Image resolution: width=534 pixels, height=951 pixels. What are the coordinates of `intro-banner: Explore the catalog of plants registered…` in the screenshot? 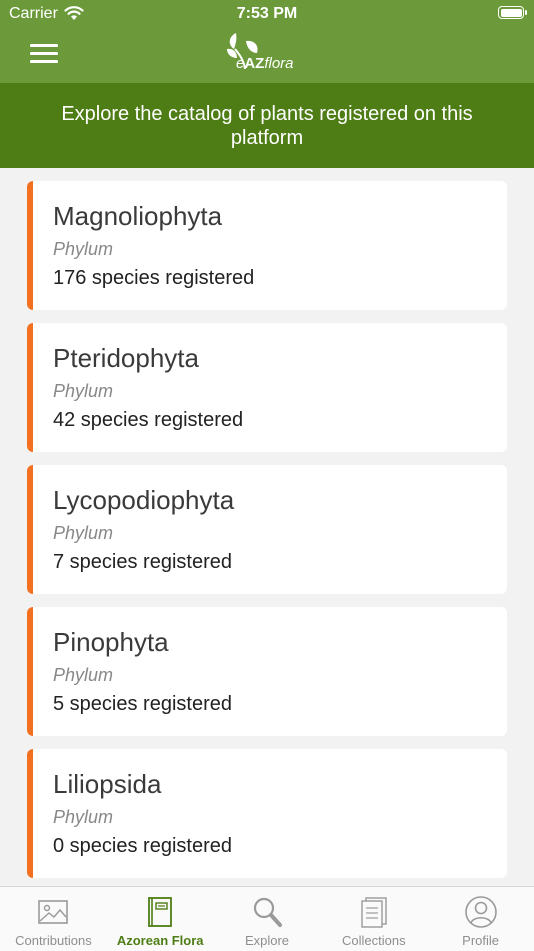 It's located at (267, 125).